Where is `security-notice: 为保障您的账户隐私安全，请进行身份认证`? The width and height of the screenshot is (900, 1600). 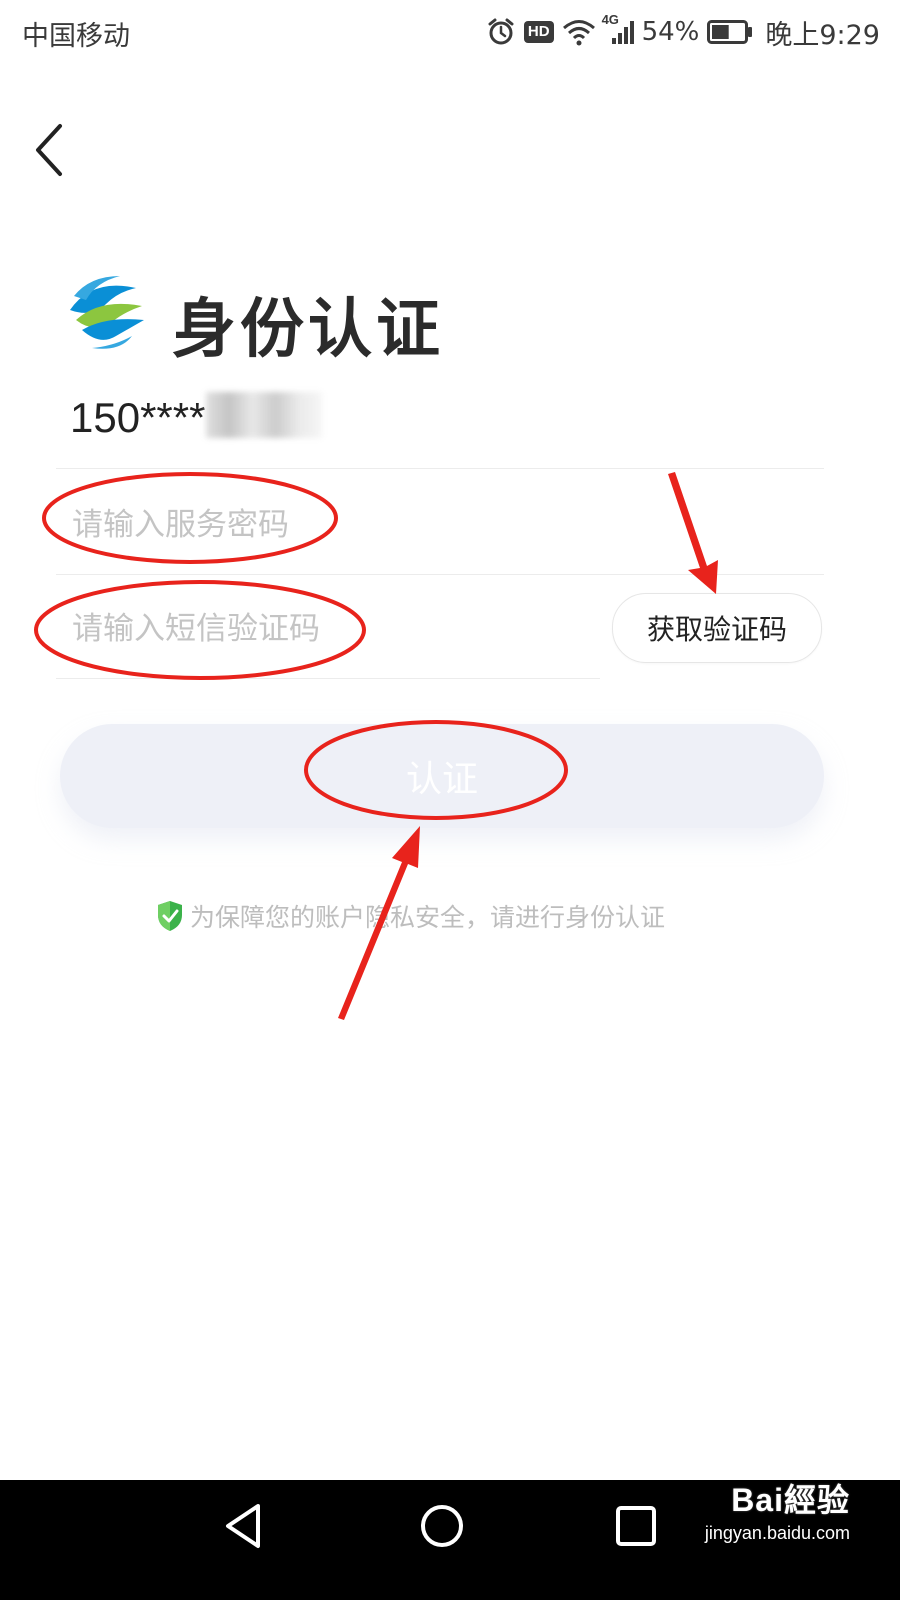 security-notice: 为保障您的账户隐私安全，请进行身份认证 is located at coordinates (410, 916).